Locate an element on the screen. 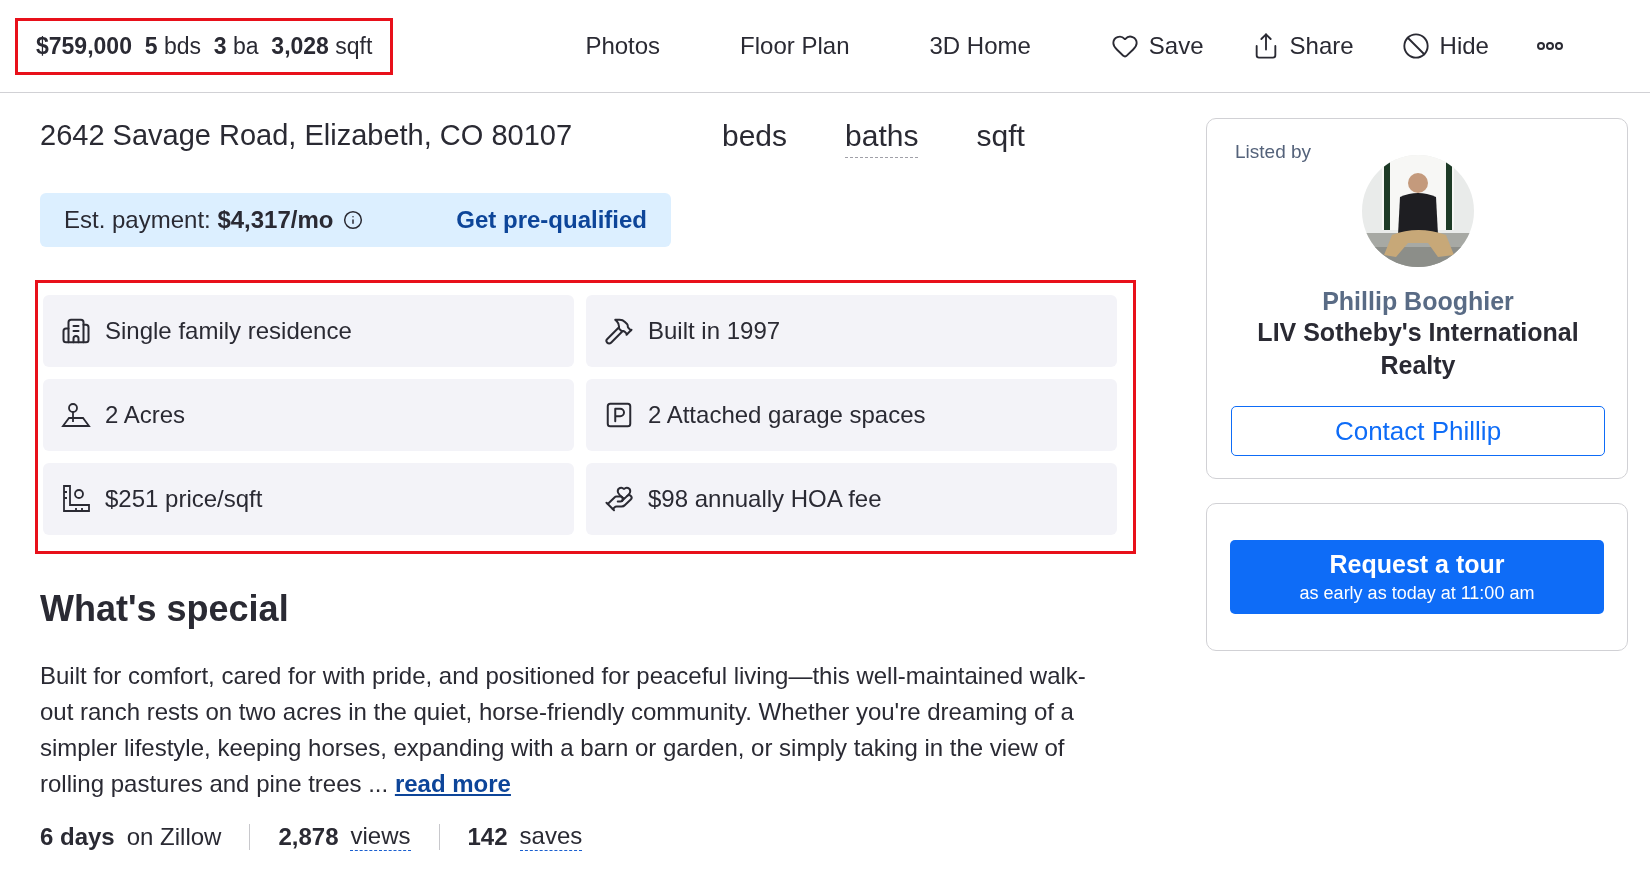  fact-text: $251 price/sqft is located at coordinates (184, 499).